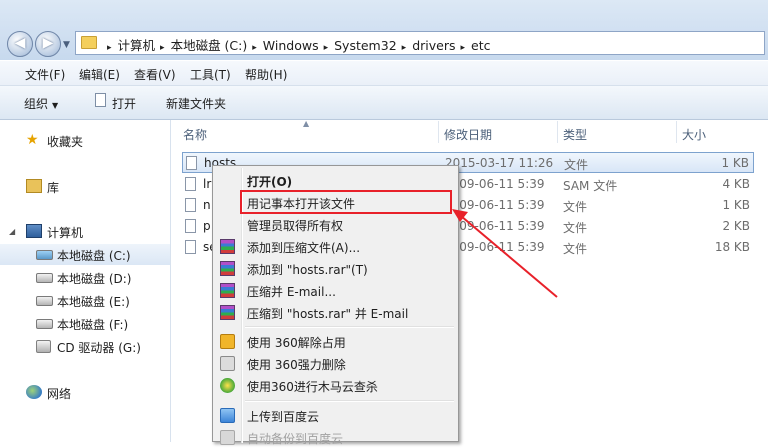 The width and height of the screenshot is (768, 448). I want to click on annotation-arrow-overlay, so click(505, 253).